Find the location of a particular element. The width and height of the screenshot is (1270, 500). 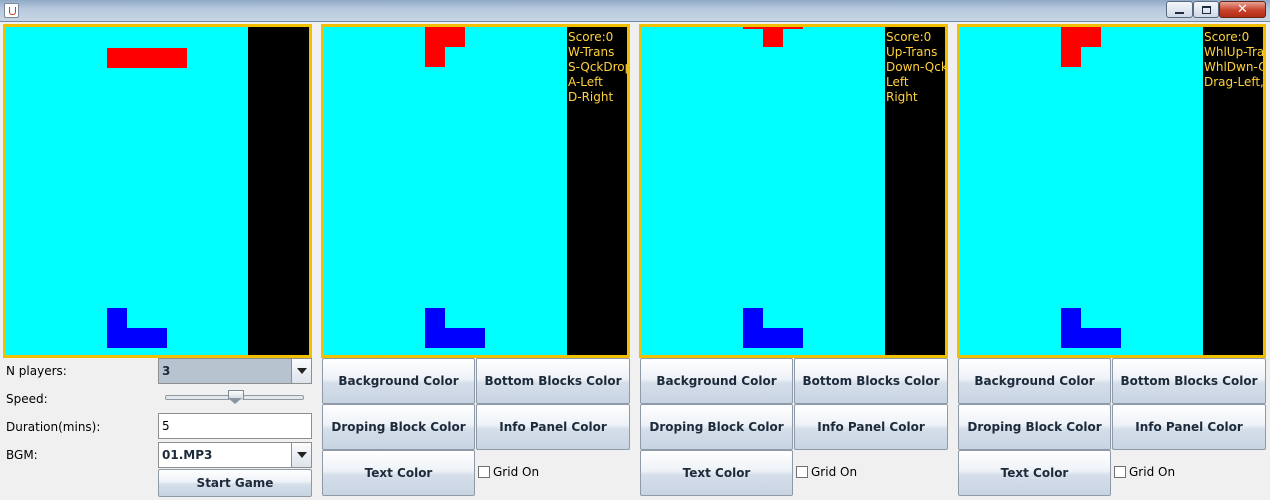

minimize-button is located at coordinates (1179, 9).